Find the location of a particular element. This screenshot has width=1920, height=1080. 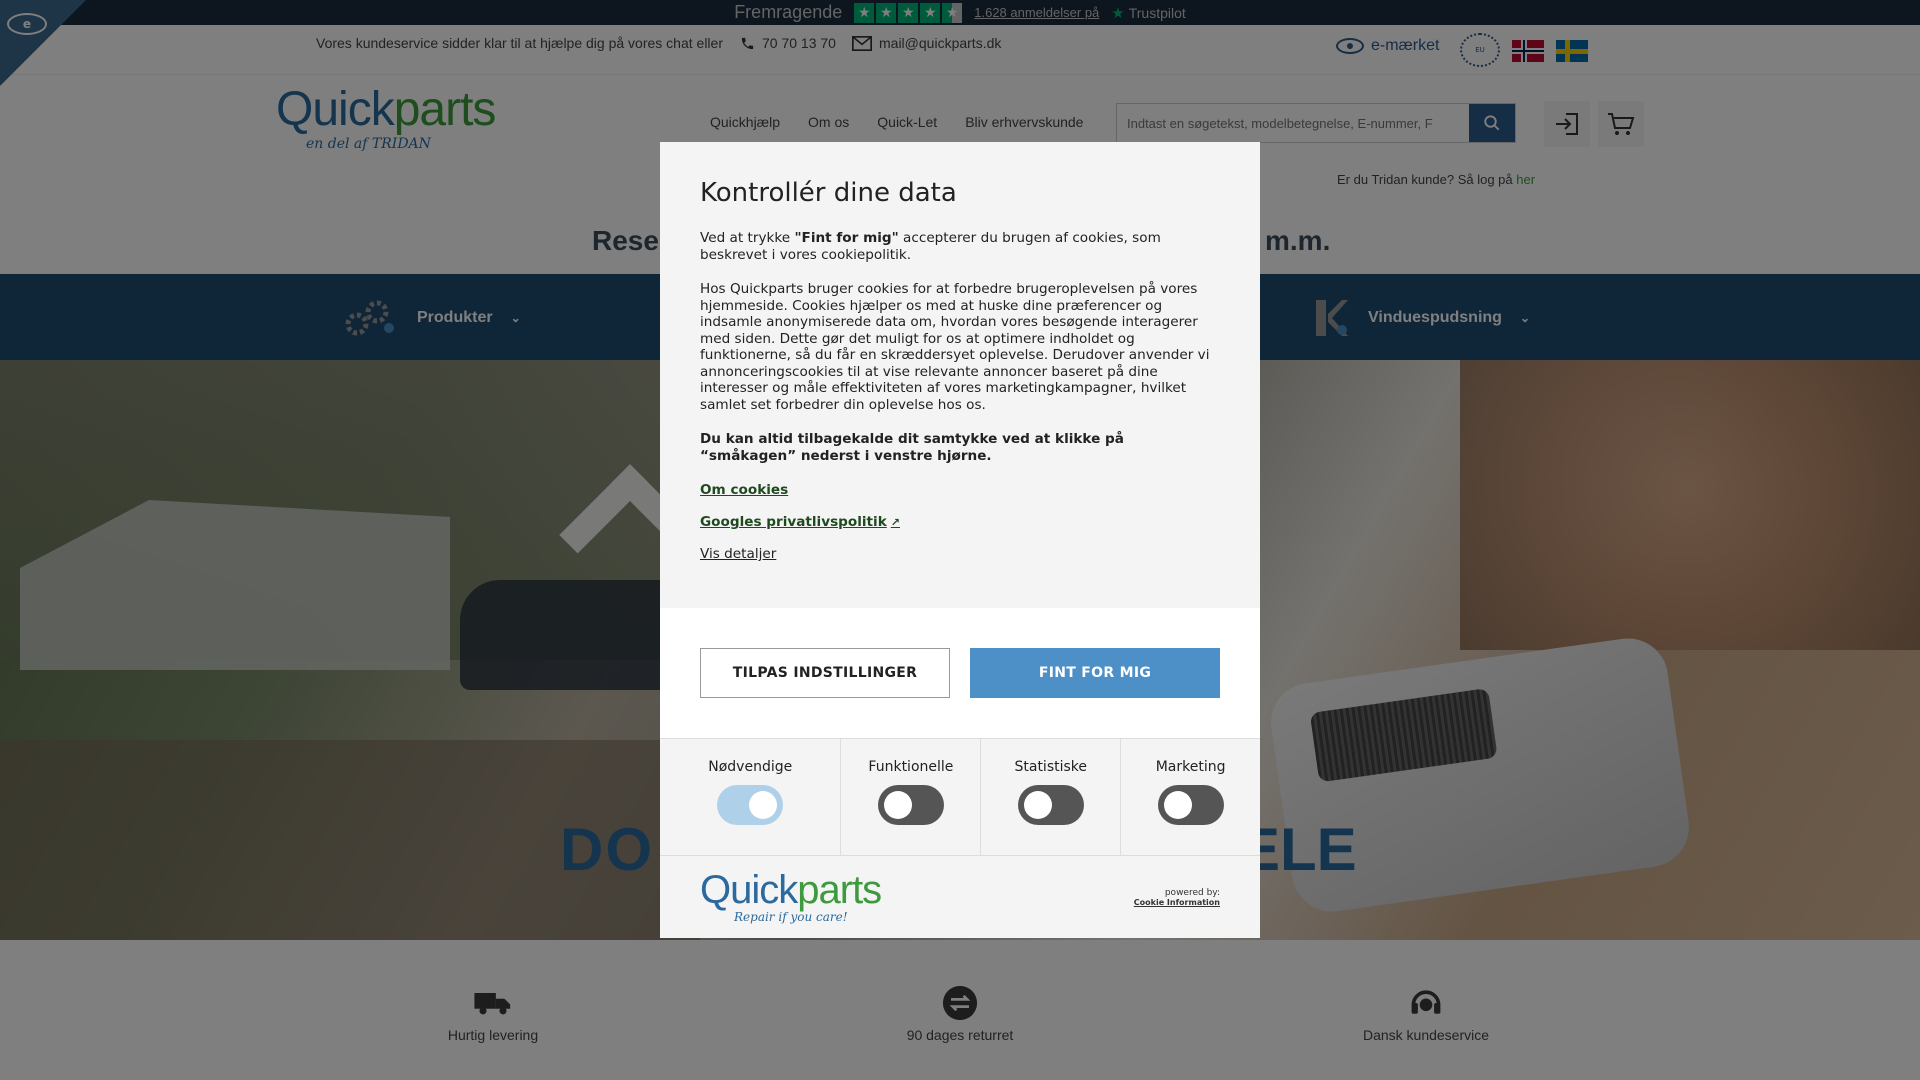

footer-logo-green: parts is located at coordinates (839, 890).